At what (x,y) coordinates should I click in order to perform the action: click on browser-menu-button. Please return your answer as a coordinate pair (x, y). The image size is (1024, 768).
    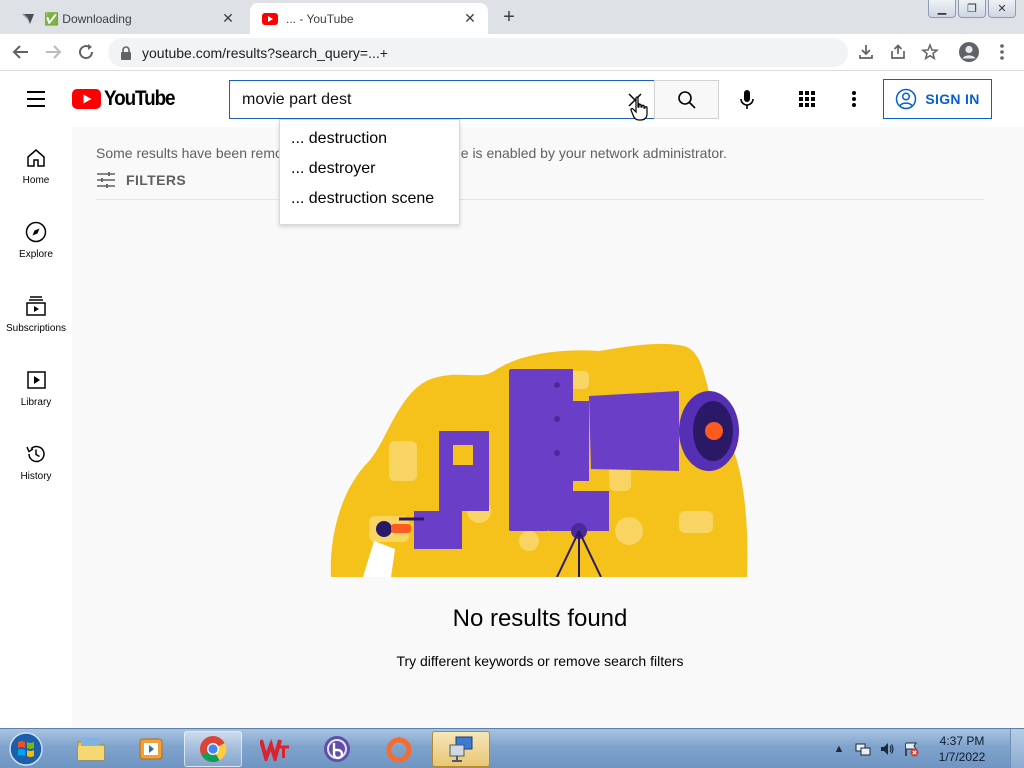
    Looking at the image, I should click on (1002, 52).